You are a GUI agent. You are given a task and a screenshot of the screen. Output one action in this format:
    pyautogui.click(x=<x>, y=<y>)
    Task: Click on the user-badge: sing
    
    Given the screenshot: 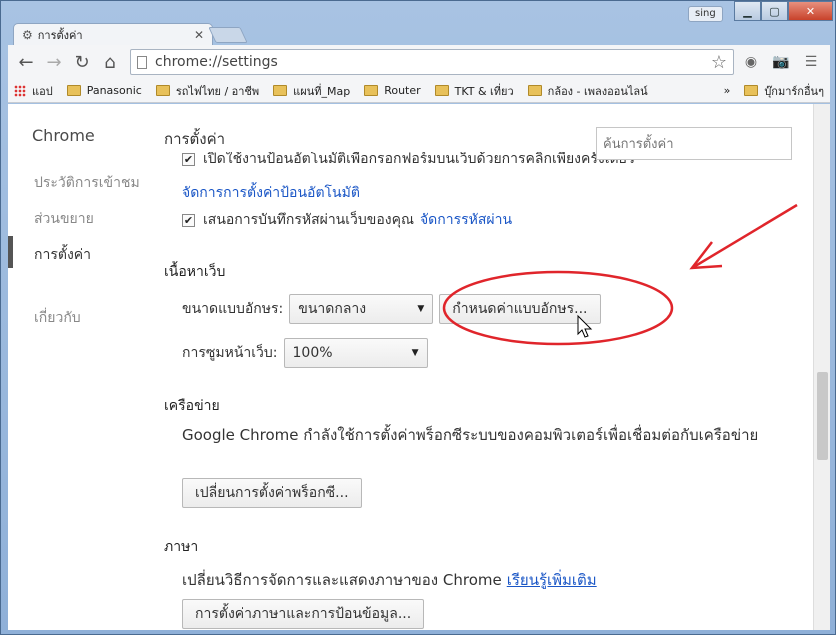 What is the action you would take?
    pyautogui.click(x=705, y=14)
    